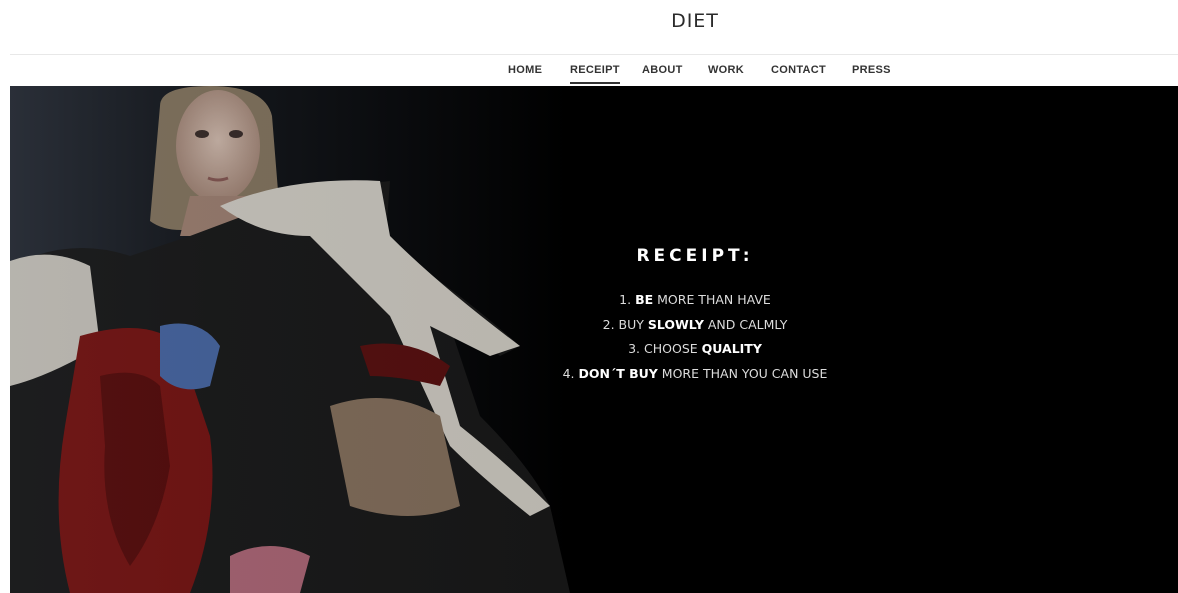  What do you see at coordinates (665, 348) in the screenshot?
I see `receipt-line-3-pre: 3. CHOOSE` at bounding box center [665, 348].